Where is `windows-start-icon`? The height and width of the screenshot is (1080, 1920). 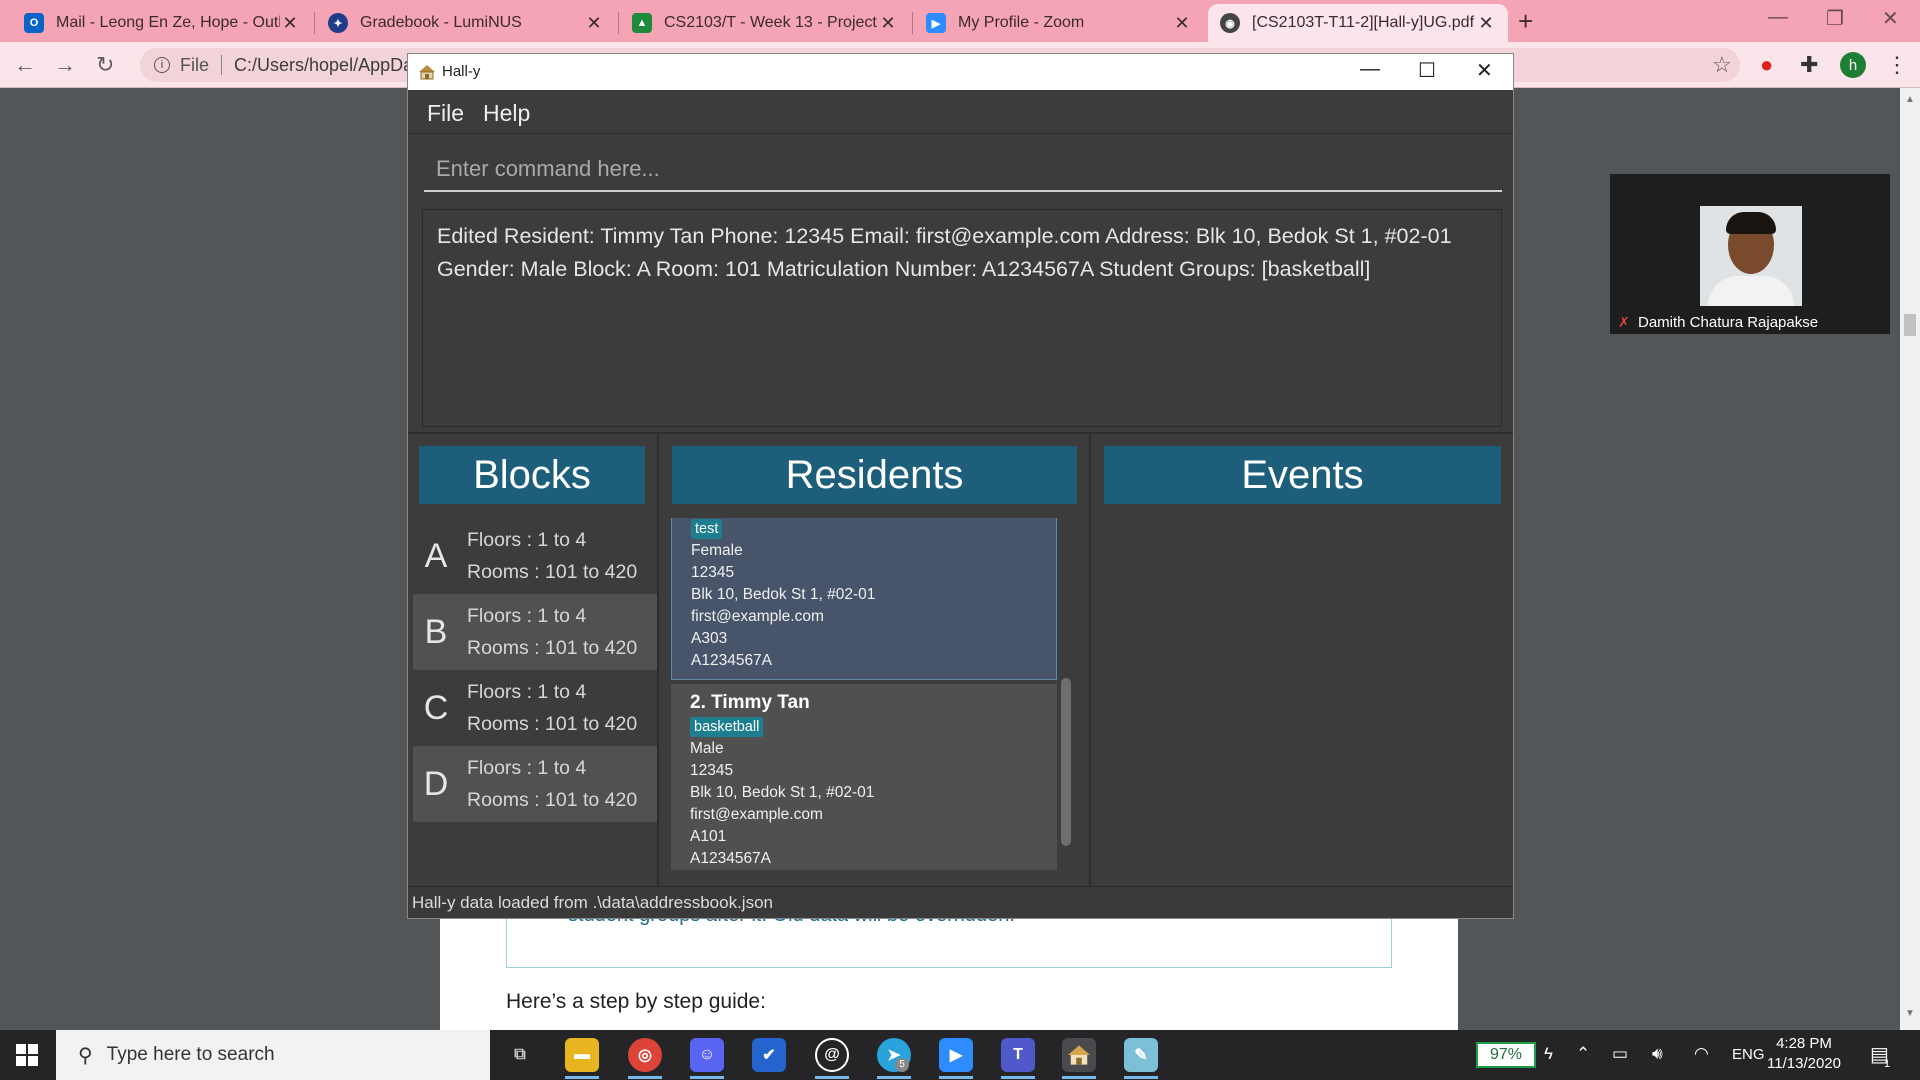
windows-start-icon is located at coordinates (27, 1055).